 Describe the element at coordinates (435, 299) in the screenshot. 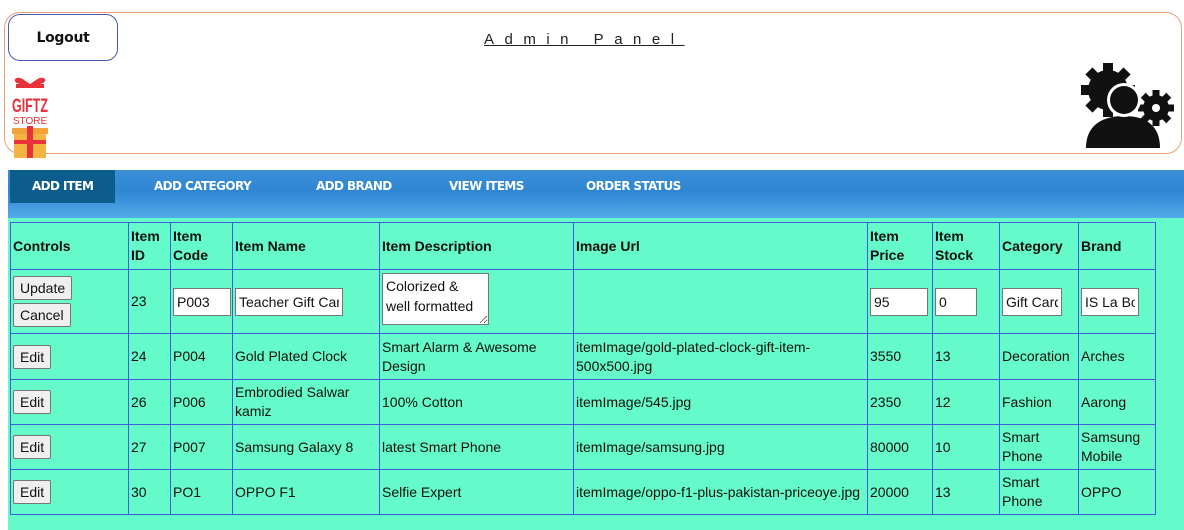

I see `item-description-textarea: Colorized & well formatted` at that location.